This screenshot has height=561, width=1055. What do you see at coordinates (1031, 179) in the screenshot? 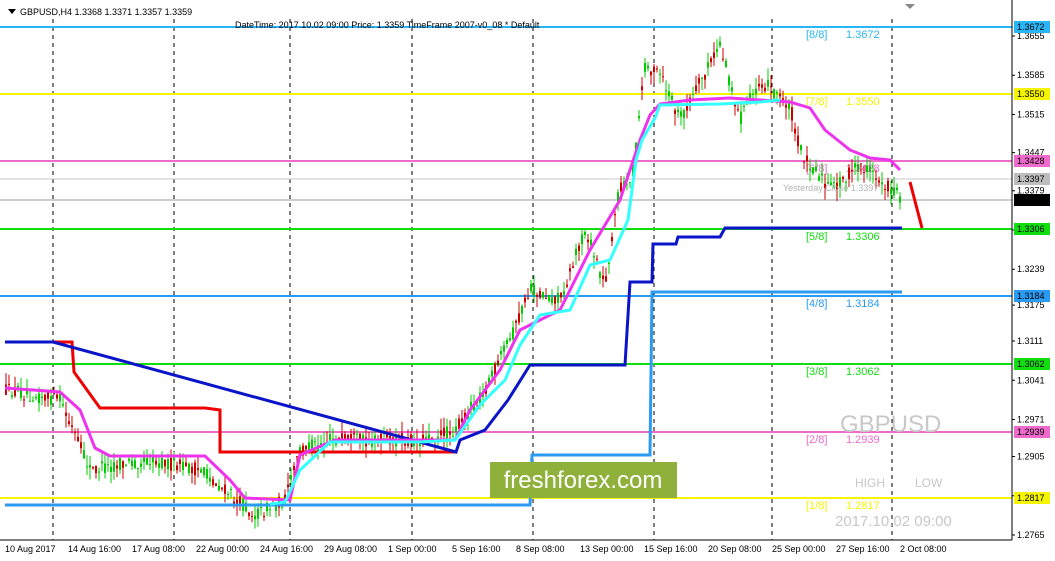
I see `price-tag-label: 1.3397` at bounding box center [1031, 179].